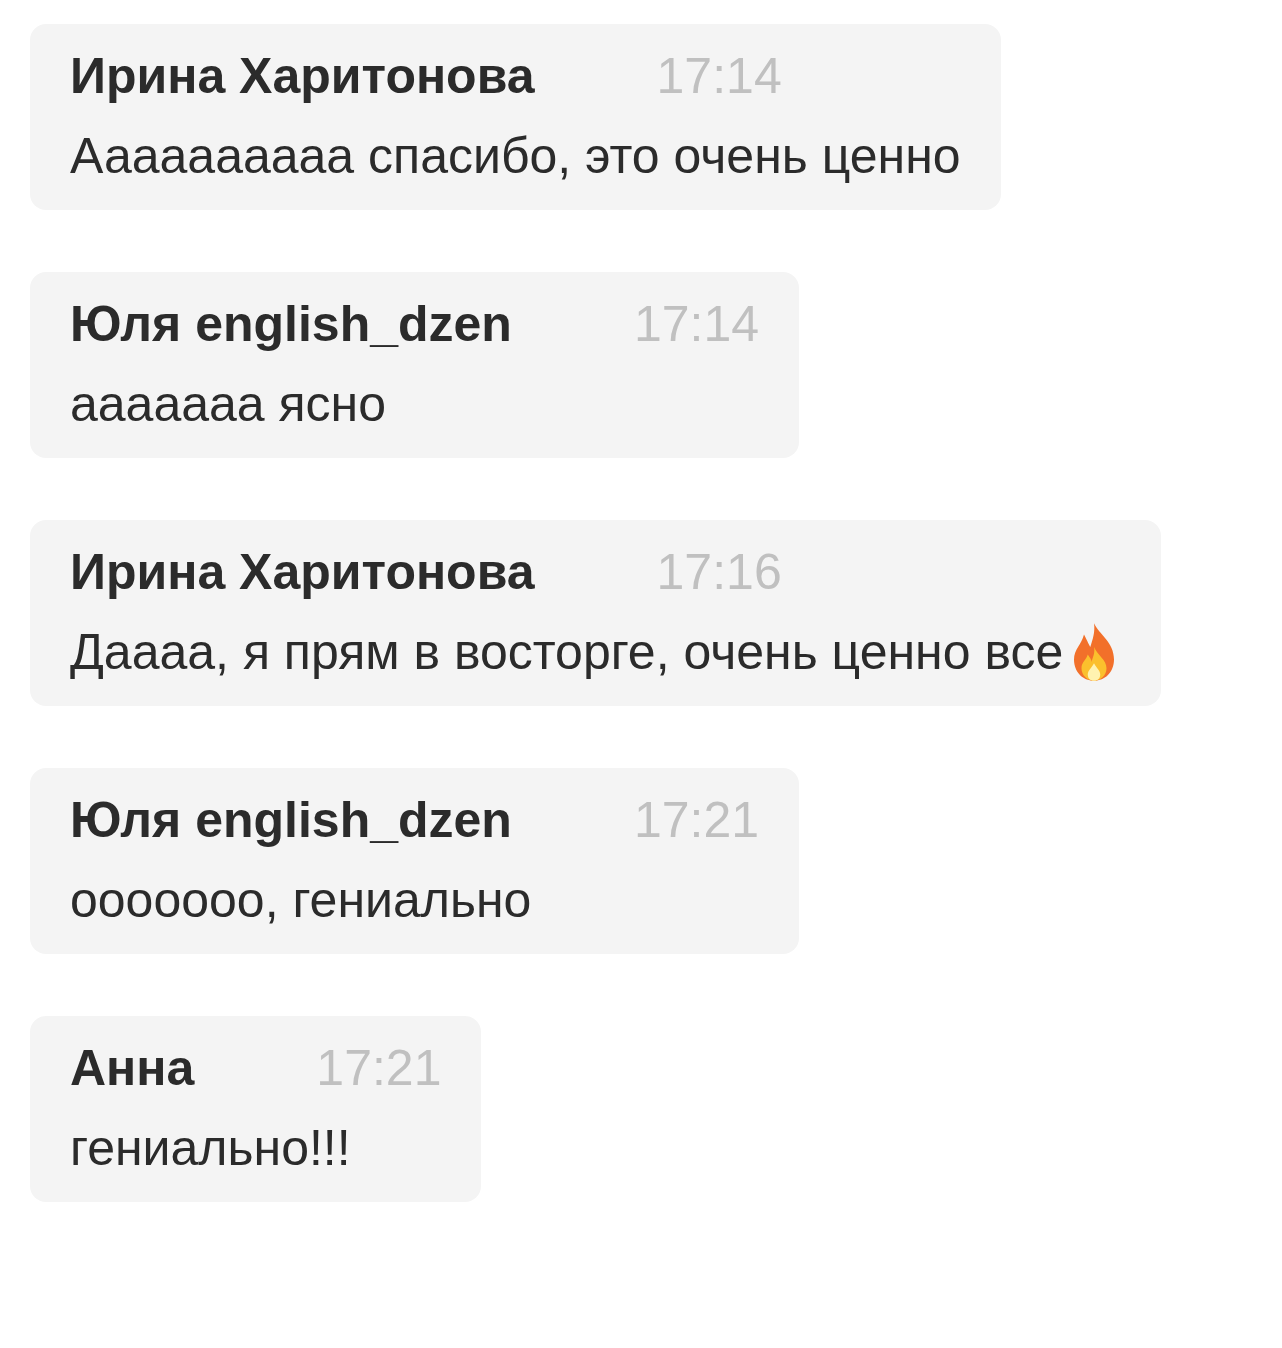 Image resolution: width=1282 pixels, height=1348 pixels. Describe the element at coordinates (515, 156) in the screenshot. I see `message-text: Аааааааааа спасибо, это очень ценно` at that location.